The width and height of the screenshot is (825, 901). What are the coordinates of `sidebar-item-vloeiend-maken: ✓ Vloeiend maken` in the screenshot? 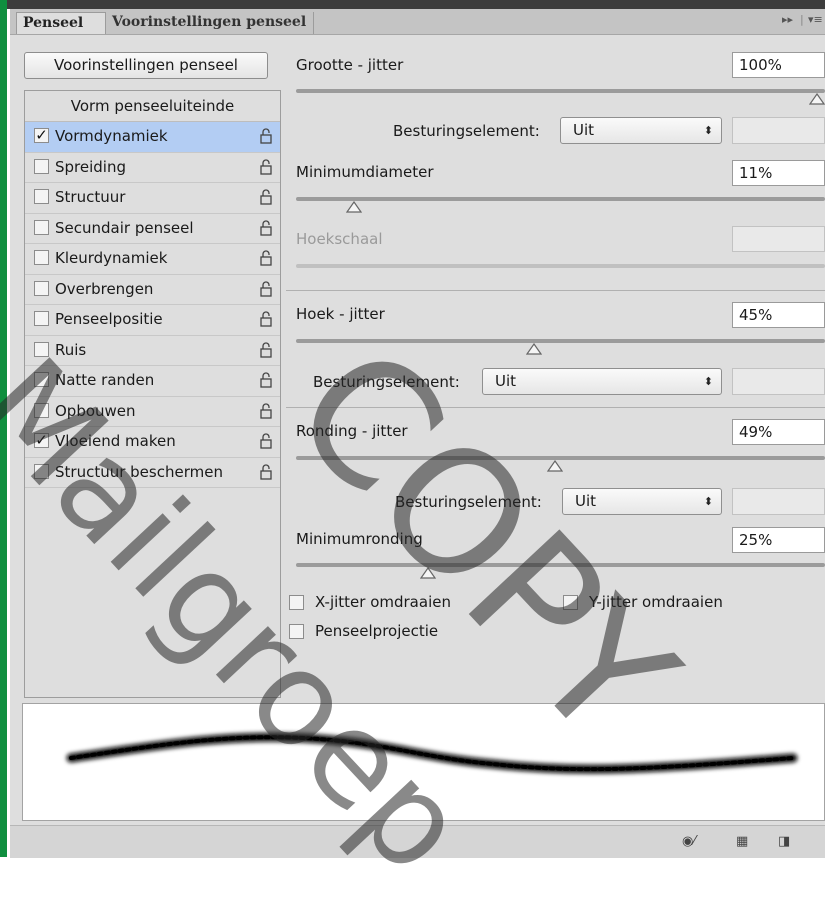 It's located at (152, 442).